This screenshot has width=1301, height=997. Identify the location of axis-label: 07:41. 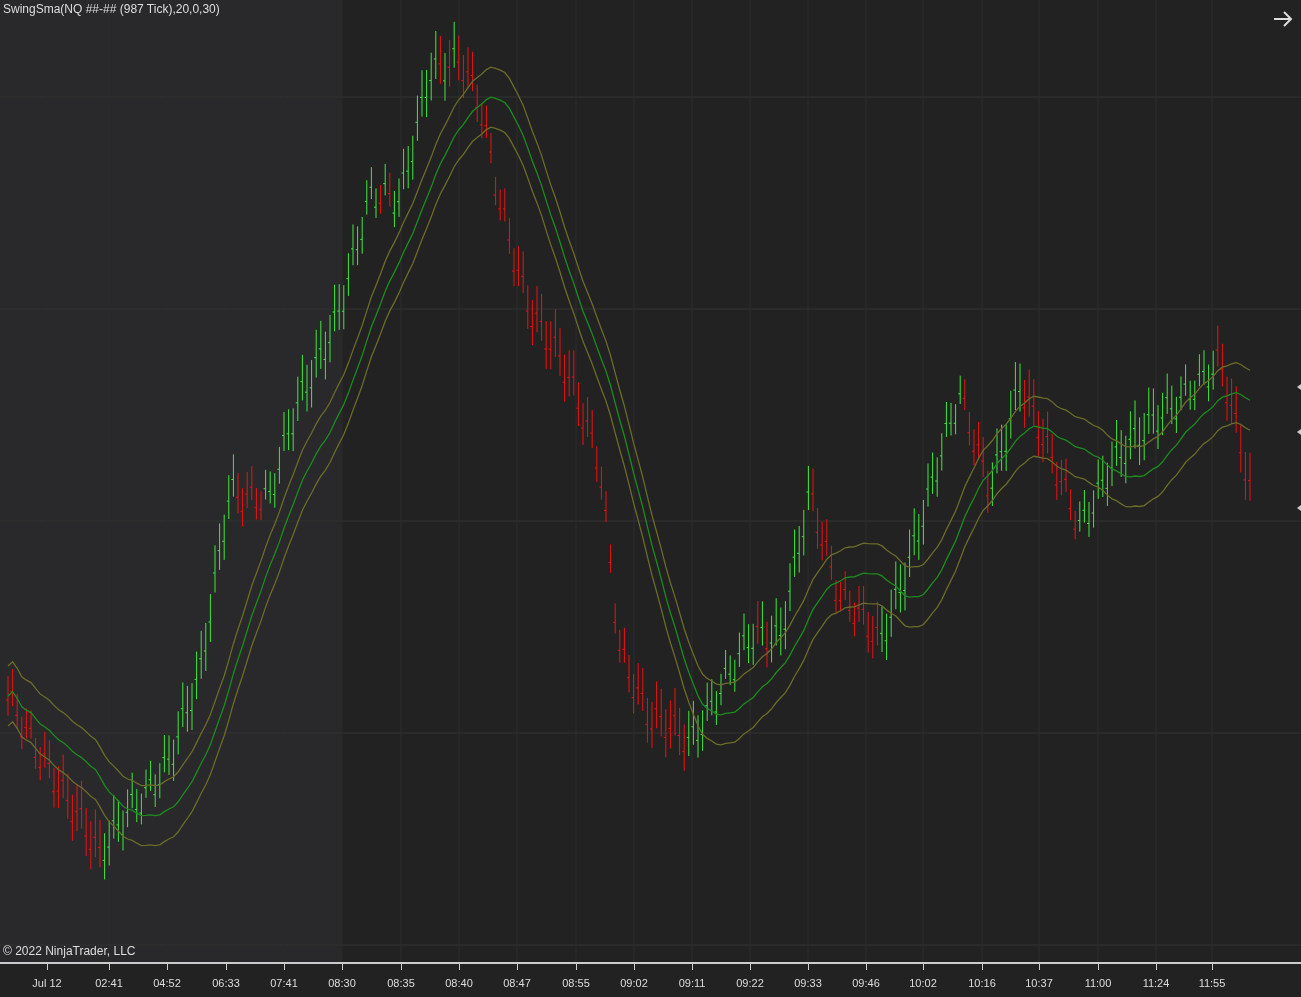
(284, 983).